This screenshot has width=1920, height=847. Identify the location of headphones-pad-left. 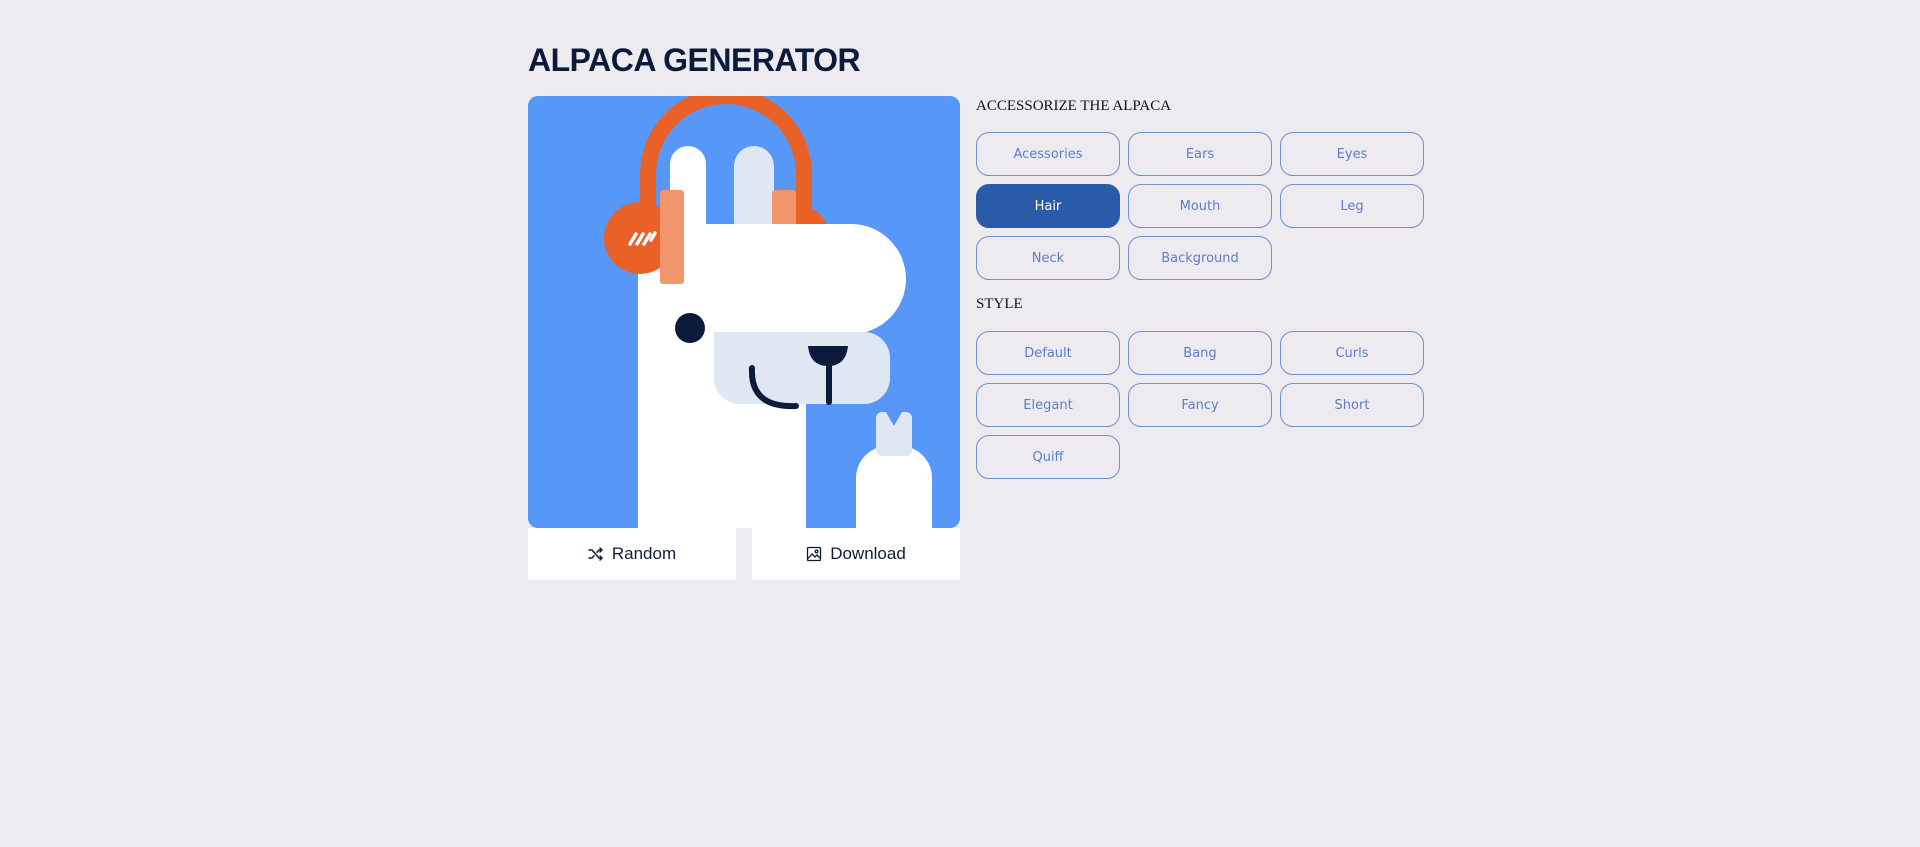
(672, 237).